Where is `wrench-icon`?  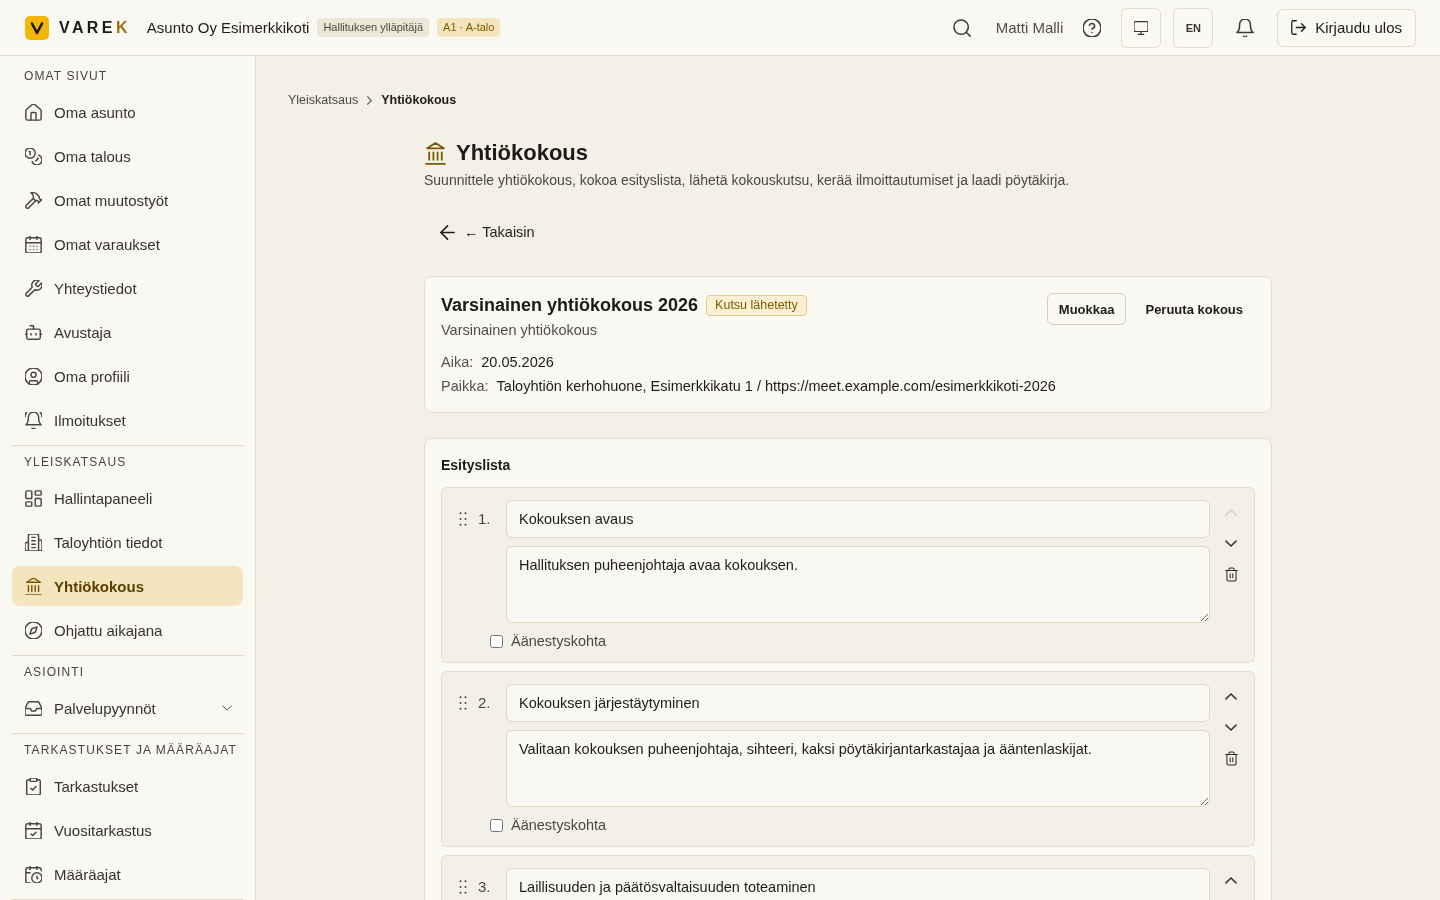
wrench-icon is located at coordinates (33, 288).